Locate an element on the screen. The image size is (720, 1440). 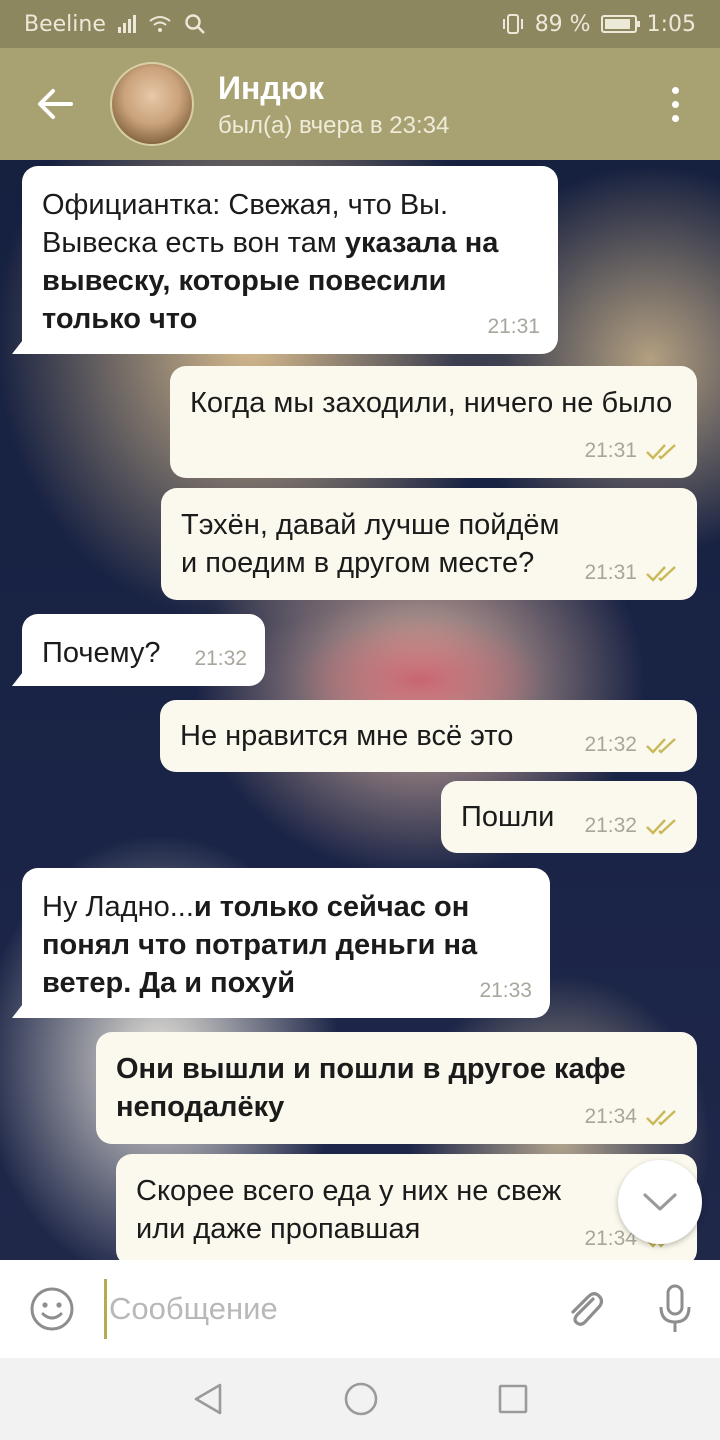
message-text: Когда мы заходили, ничего не было is located at coordinates (431, 403).